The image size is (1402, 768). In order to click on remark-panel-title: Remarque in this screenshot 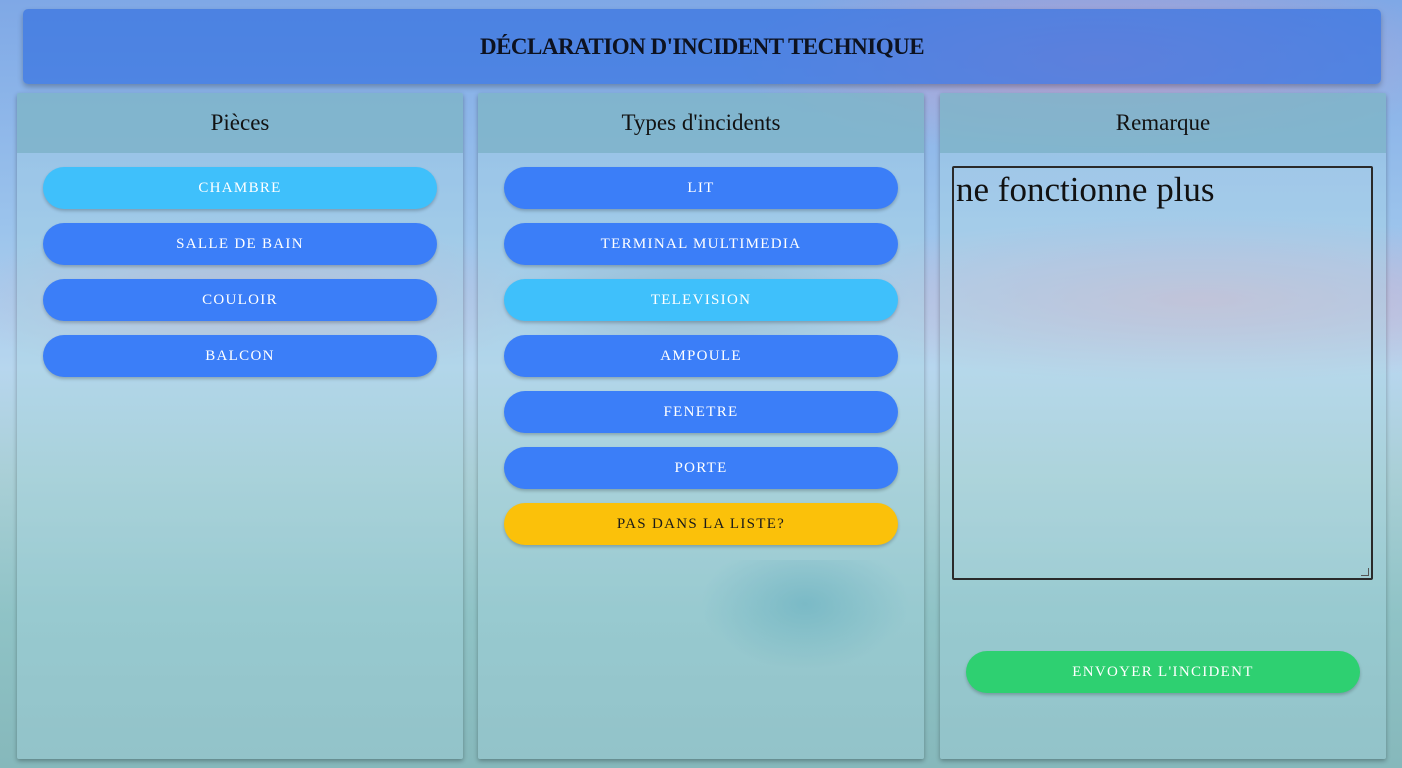, I will do `click(1163, 122)`.